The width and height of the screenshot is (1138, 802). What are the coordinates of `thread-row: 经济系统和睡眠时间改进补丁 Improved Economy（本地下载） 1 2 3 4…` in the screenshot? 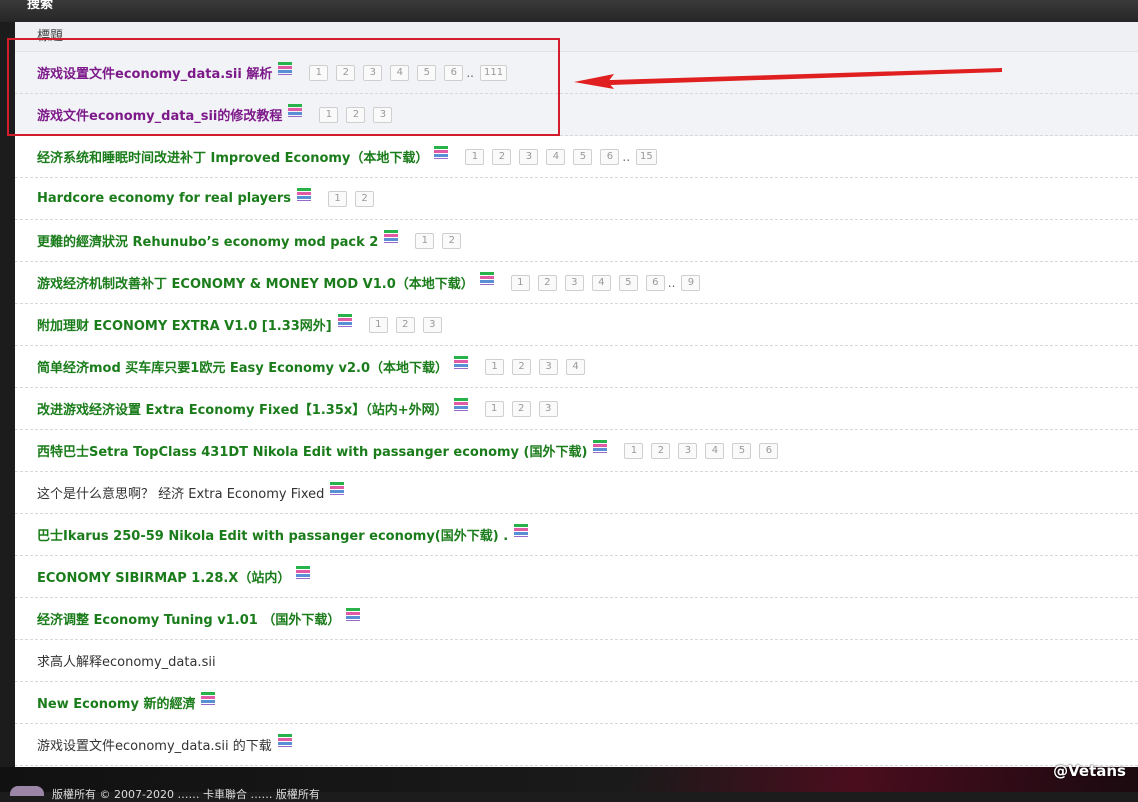 It's located at (576, 157).